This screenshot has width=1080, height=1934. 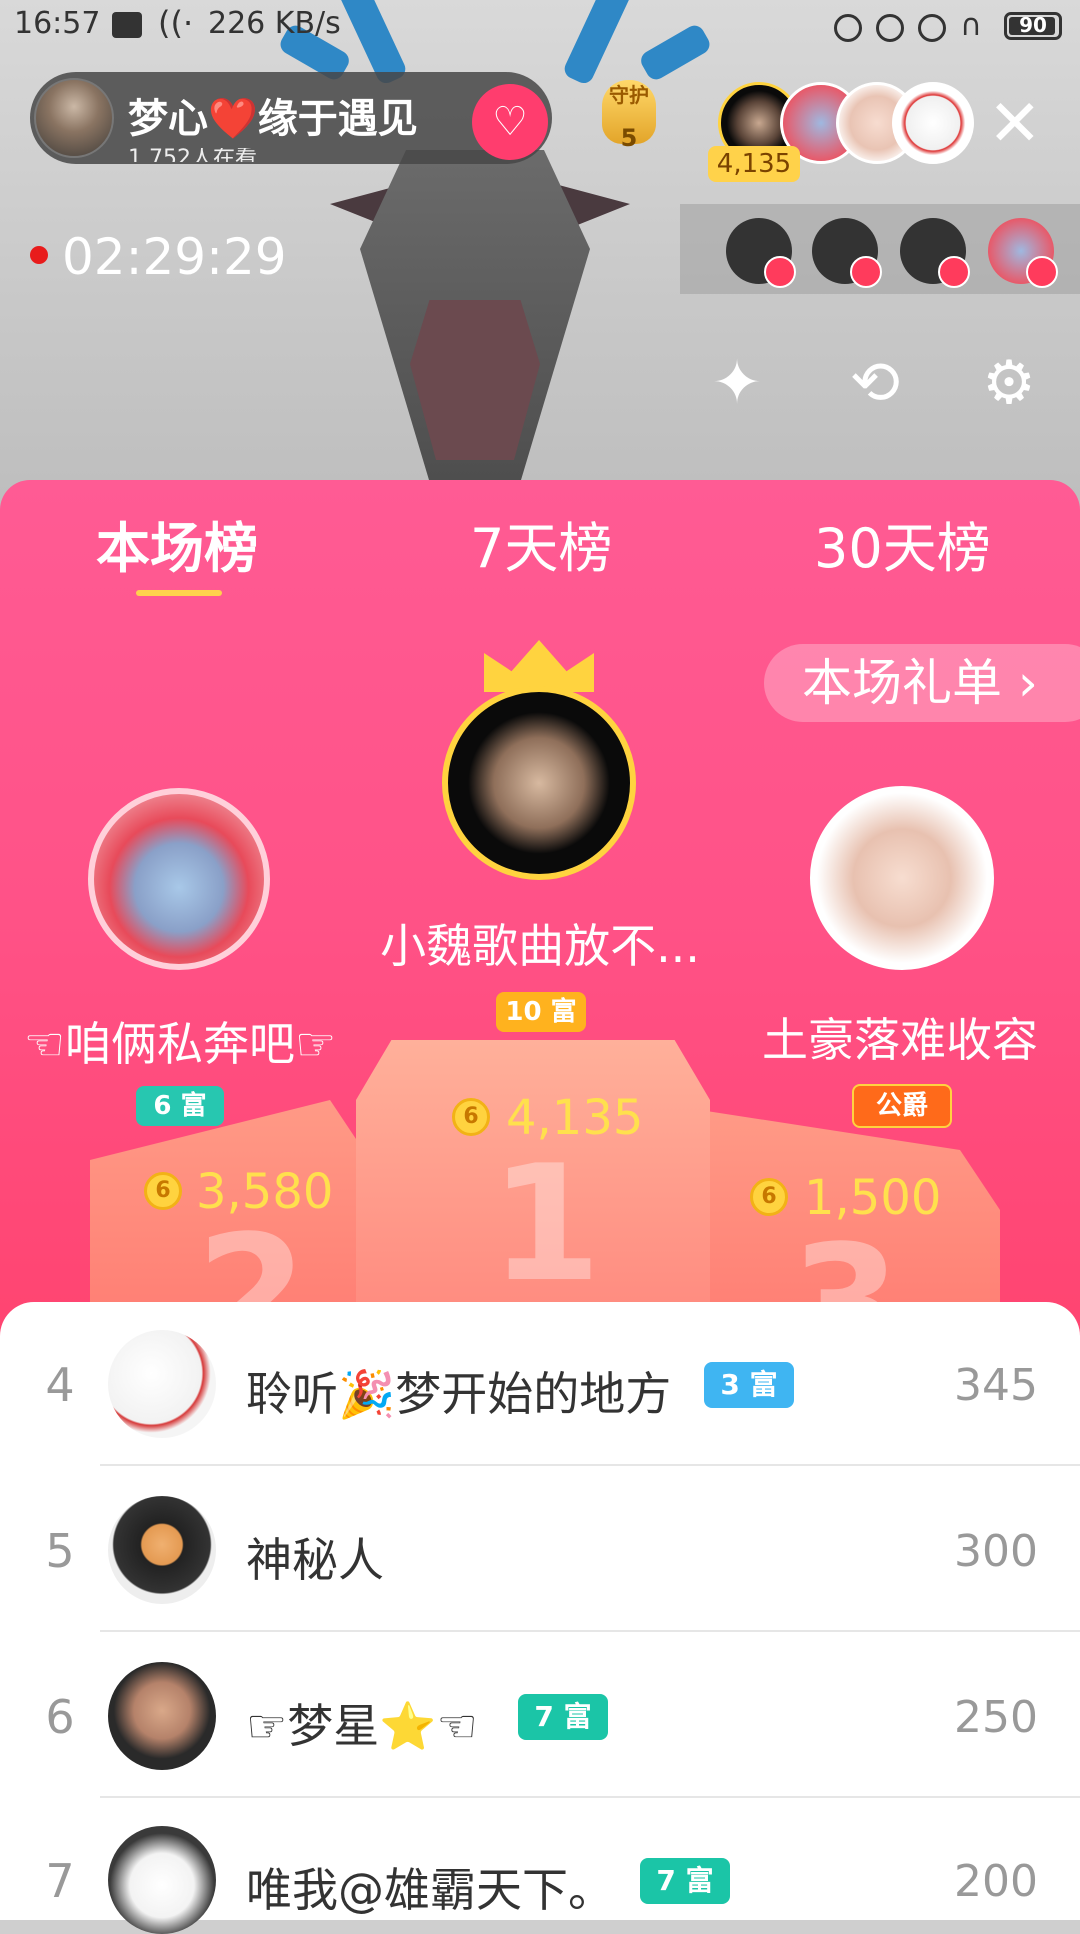 What do you see at coordinates (177, 543) in the screenshot?
I see `tab-current-show: 本场榜` at bounding box center [177, 543].